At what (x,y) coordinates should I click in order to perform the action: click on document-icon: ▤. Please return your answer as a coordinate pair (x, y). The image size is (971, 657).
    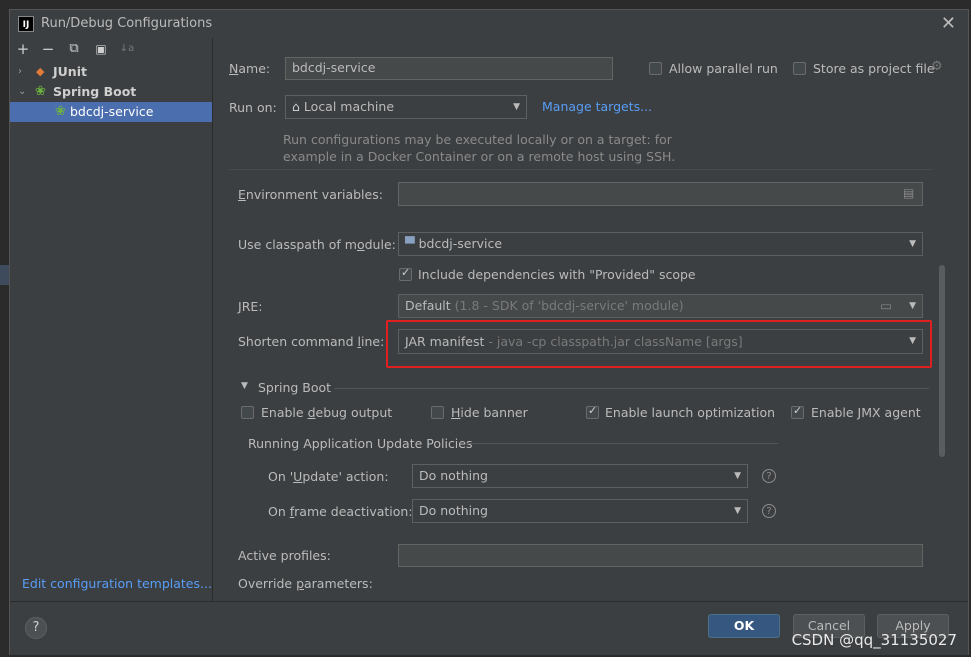
    Looking at the image, I should click on (908, 193).